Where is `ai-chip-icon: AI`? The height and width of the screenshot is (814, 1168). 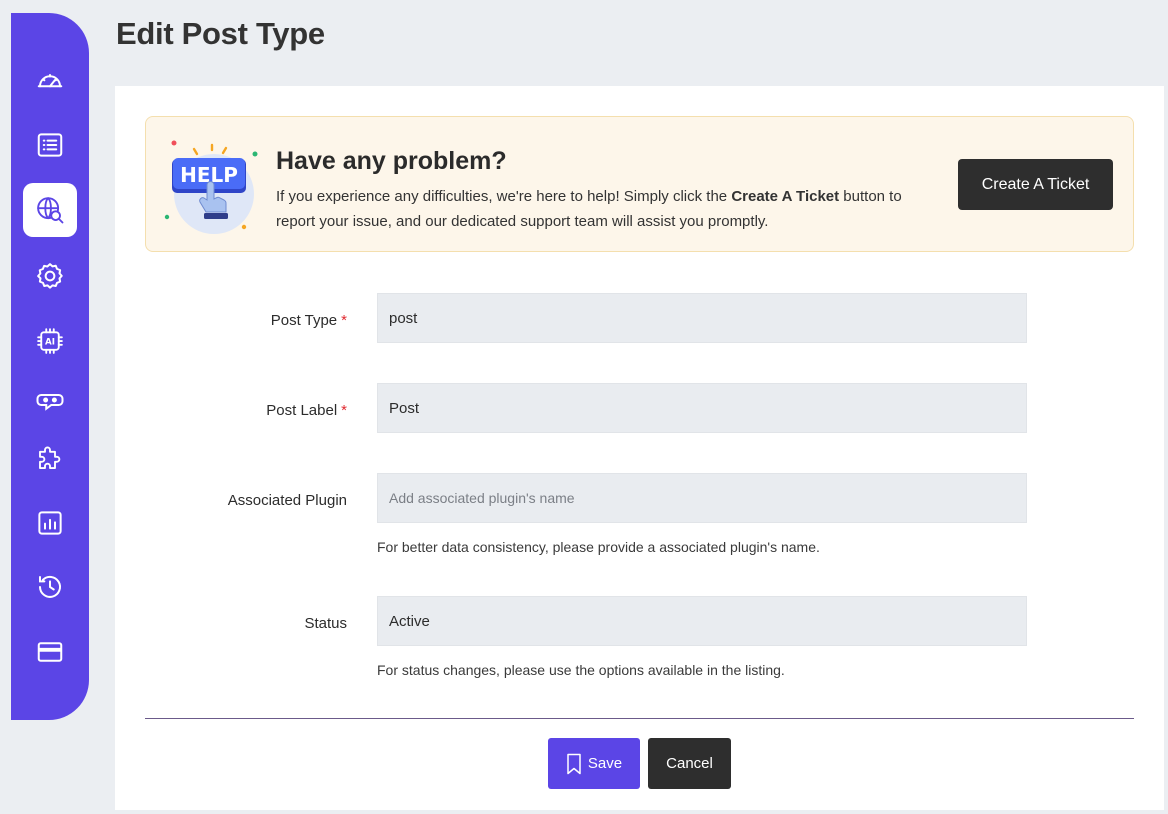 ai-chip-icon: AI is located at coordinates (50, 341).